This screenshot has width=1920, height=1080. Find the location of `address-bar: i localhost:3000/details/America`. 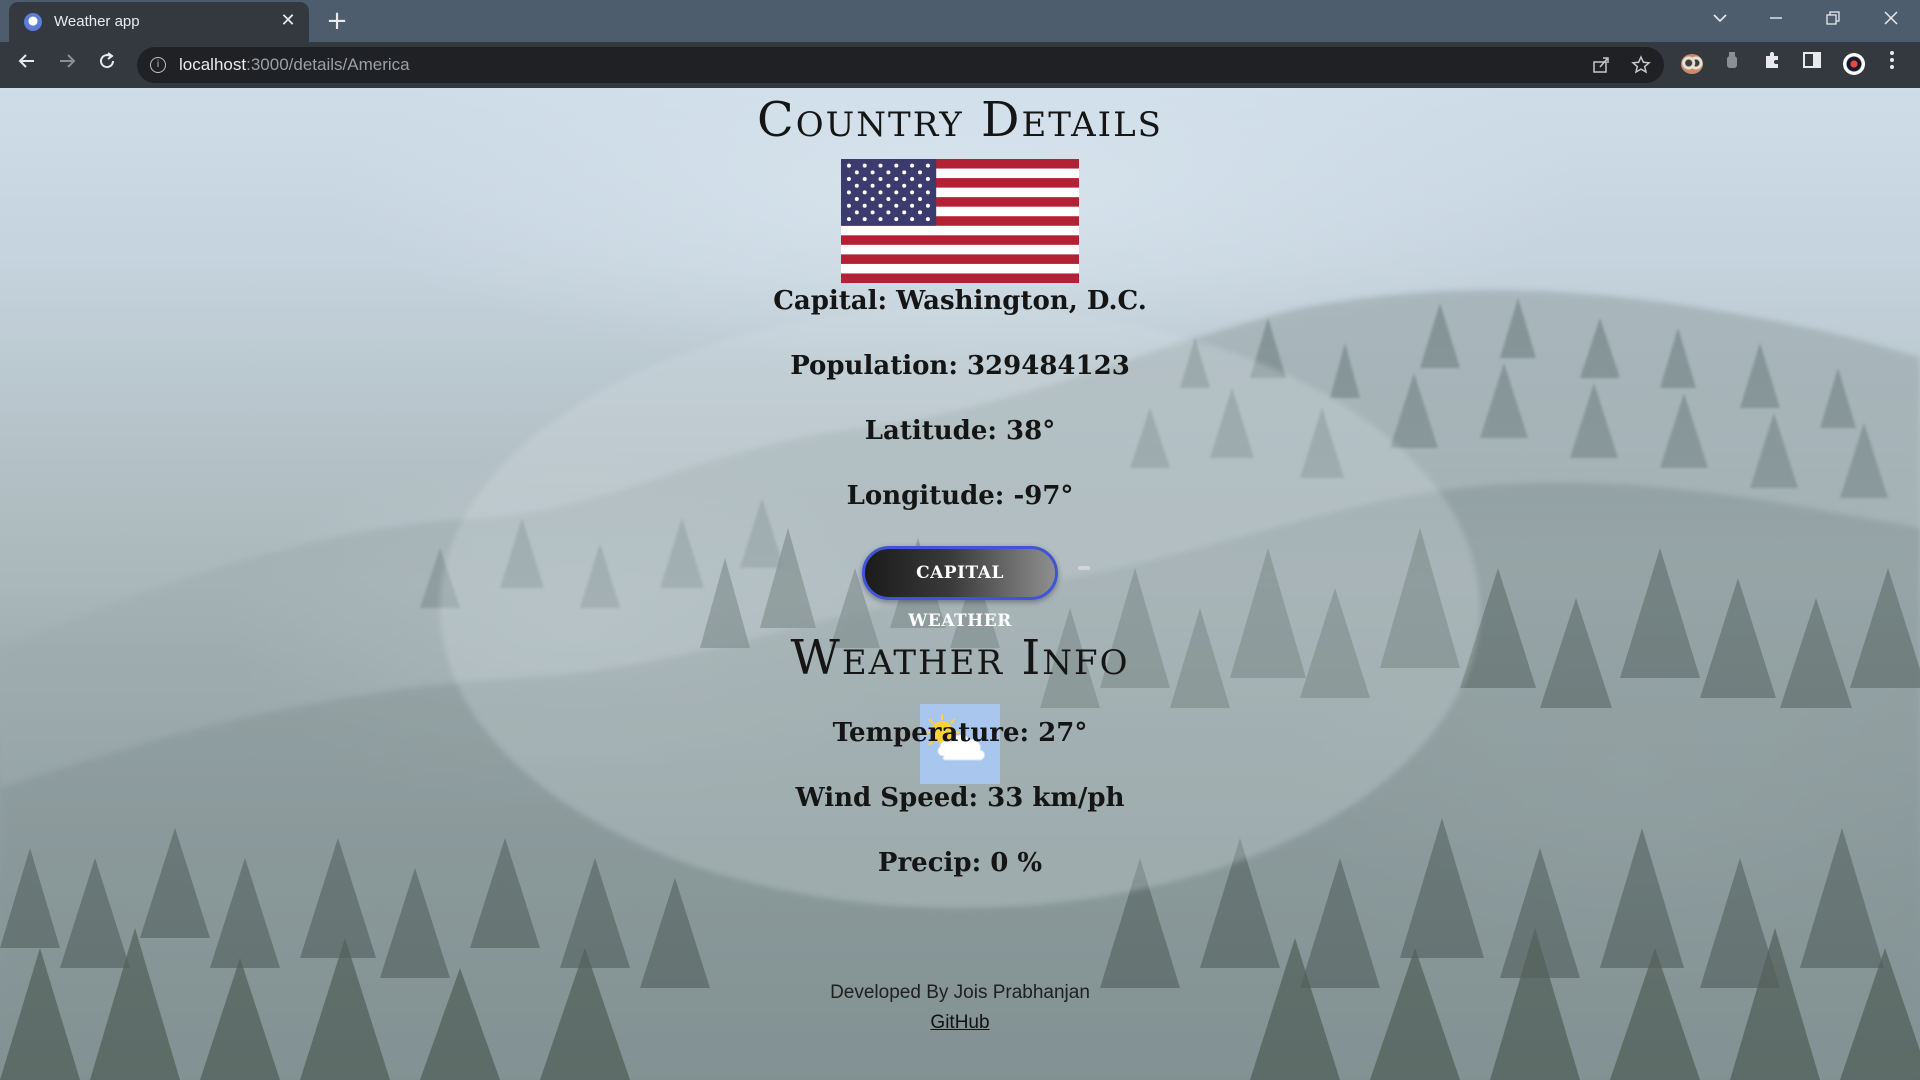

address-bar: i localhost:3000/details/America is located at coordinates (900, 65).